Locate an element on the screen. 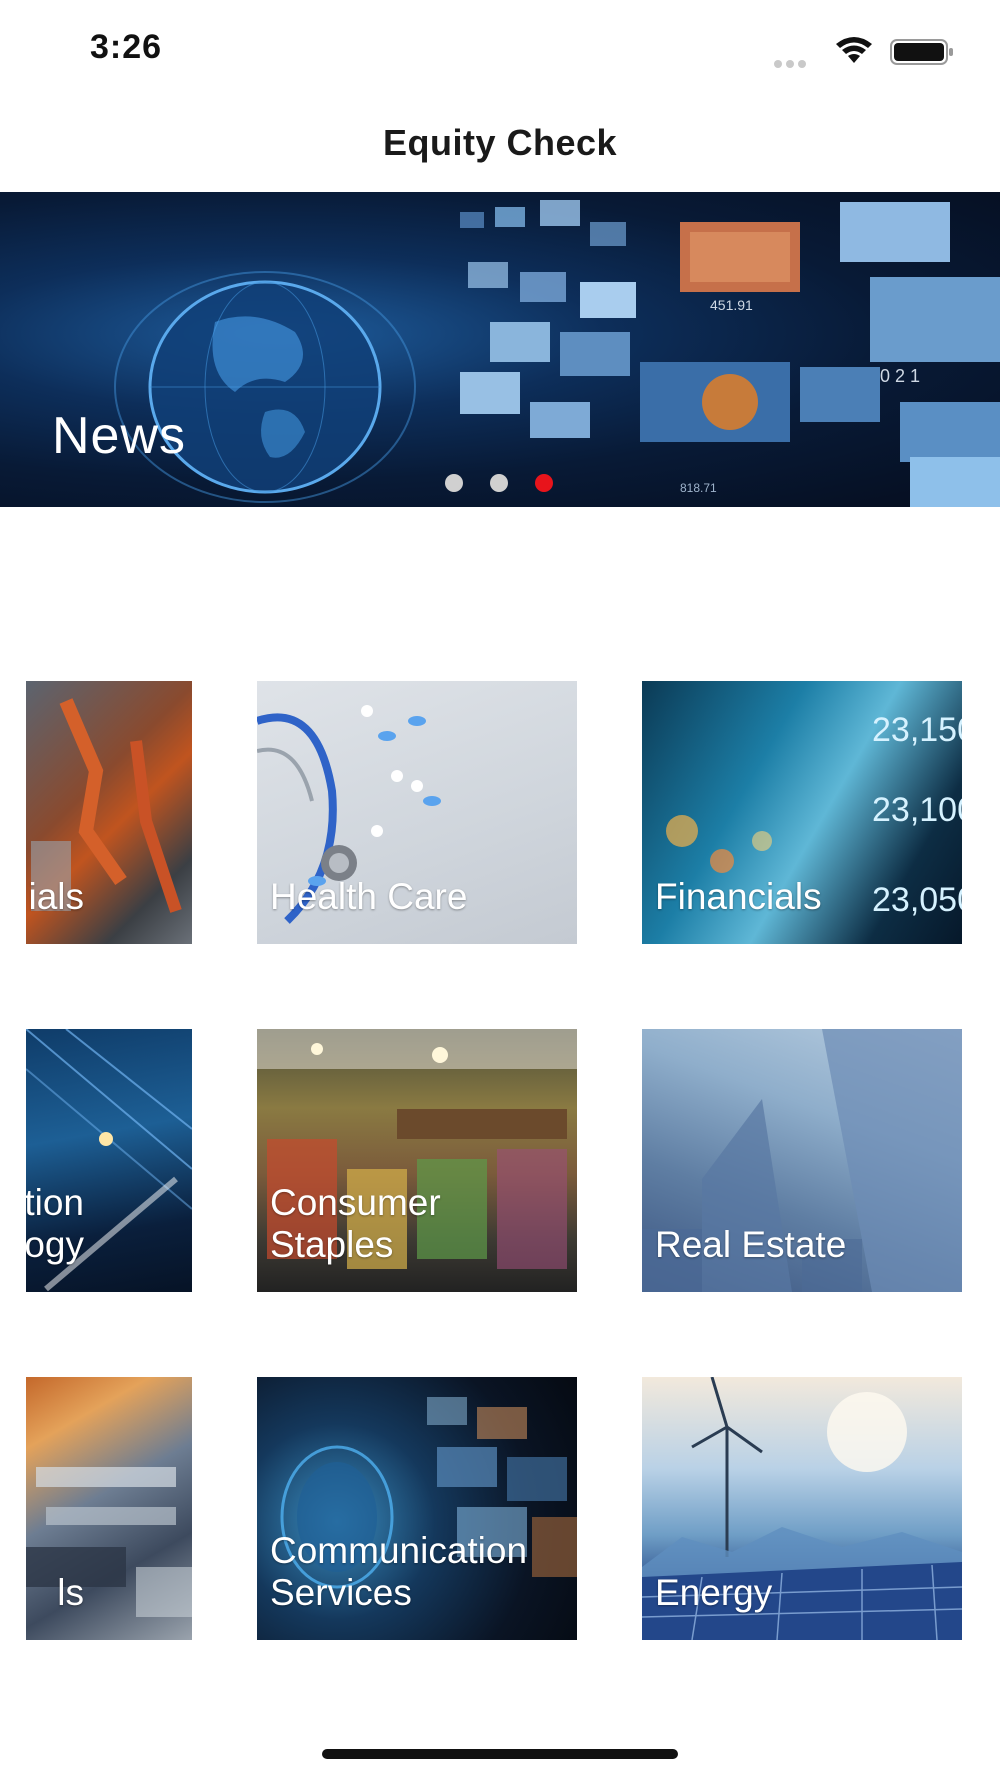  svg-text: 23,100 is located at coordinates (917, 810).